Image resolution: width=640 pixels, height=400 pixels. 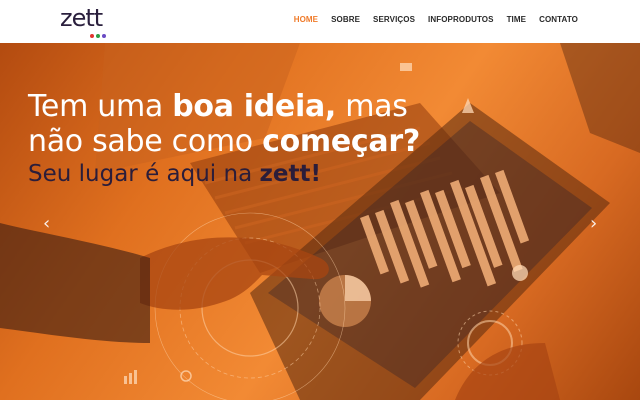 What do you see at coordinates (100, 106) in the screenshot?
I see `headline-text-1a: Tem uma` at bounding box center [100, 106].